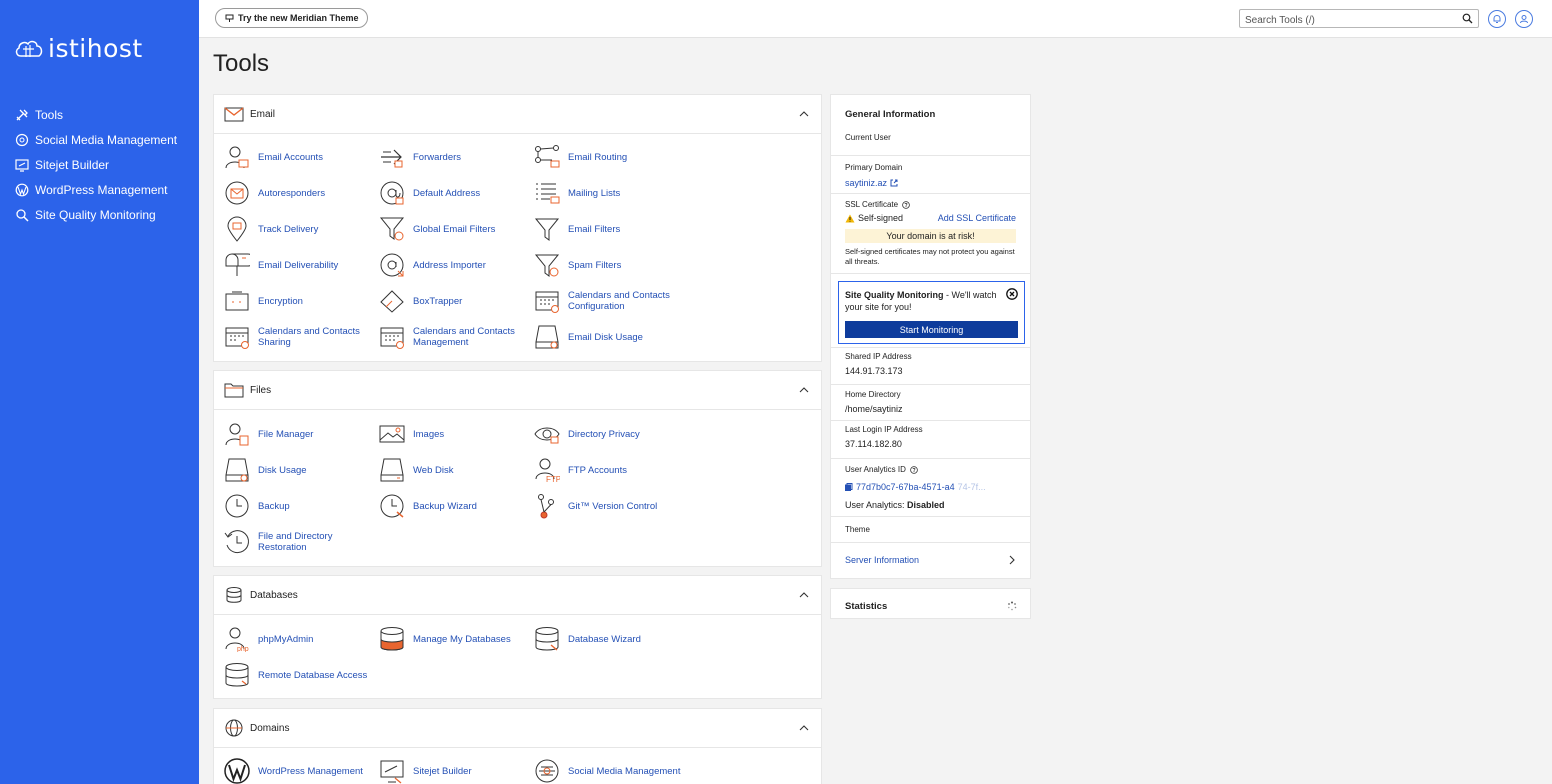  I want to click on sidebar-item-sitejet: Sitejet Builder, so click(99, 164).